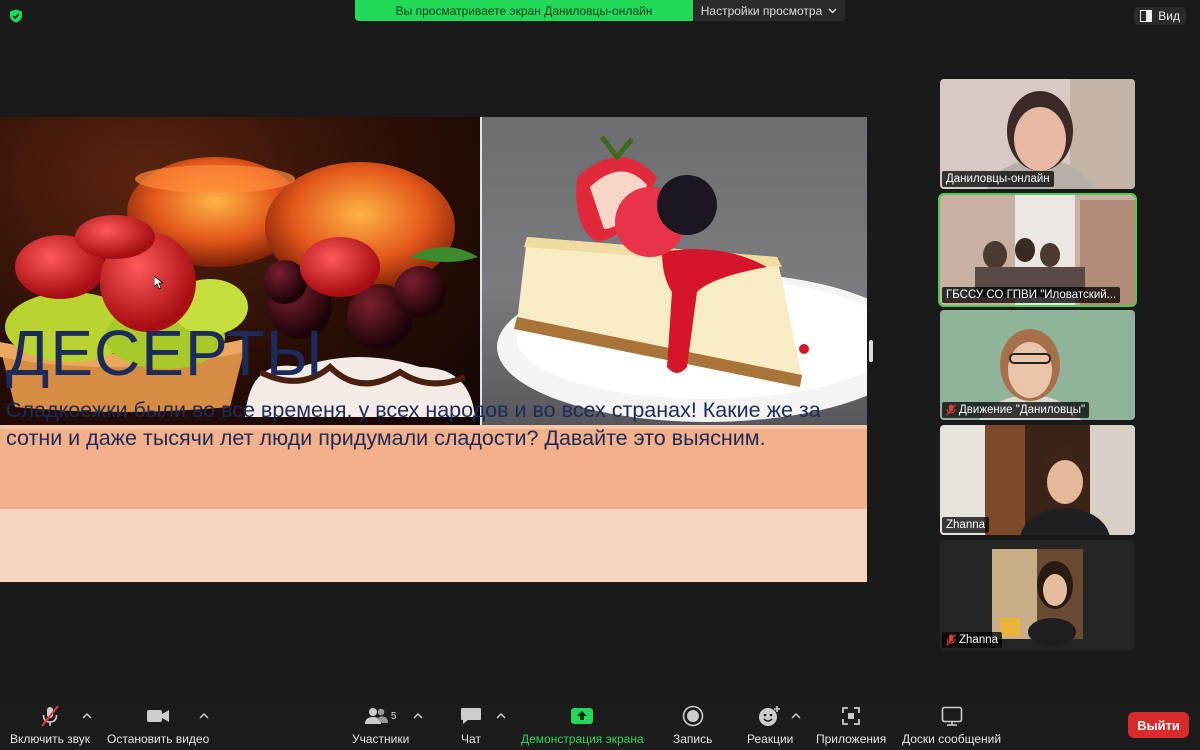 The height and width of the screenshot is (750, 1200). I want to click on mouse-cursor-icon, so click(159, 283).